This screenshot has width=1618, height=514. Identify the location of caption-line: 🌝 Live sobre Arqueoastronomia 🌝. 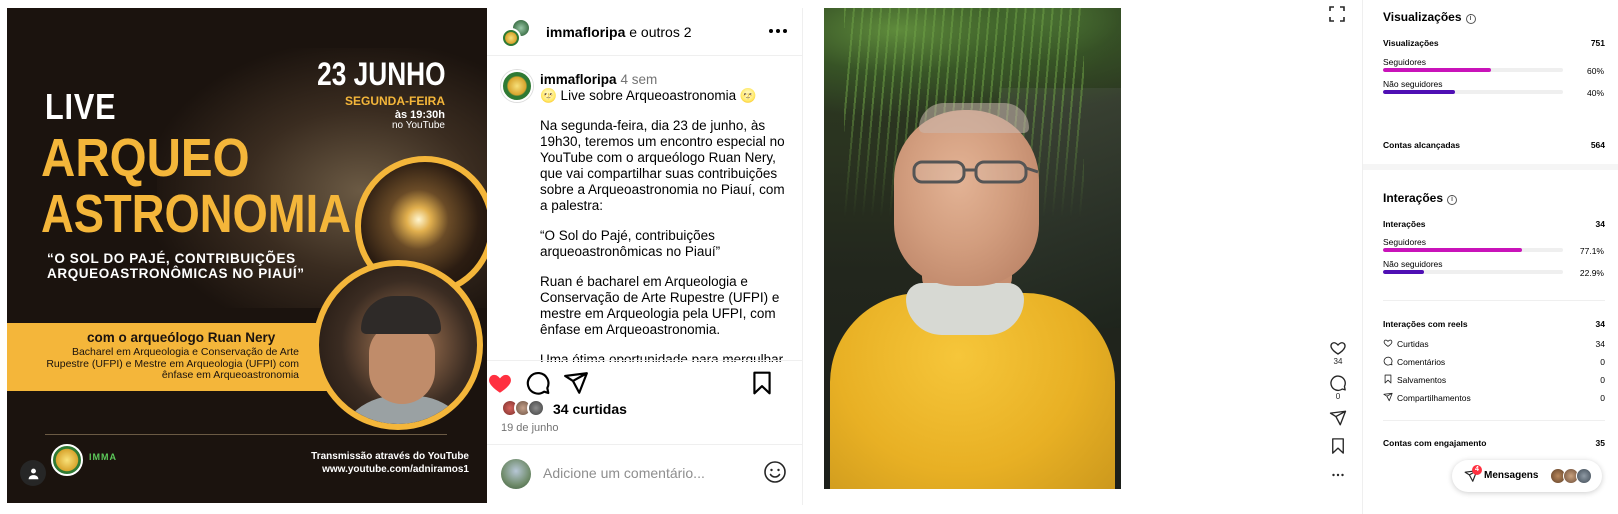
(648, 95).